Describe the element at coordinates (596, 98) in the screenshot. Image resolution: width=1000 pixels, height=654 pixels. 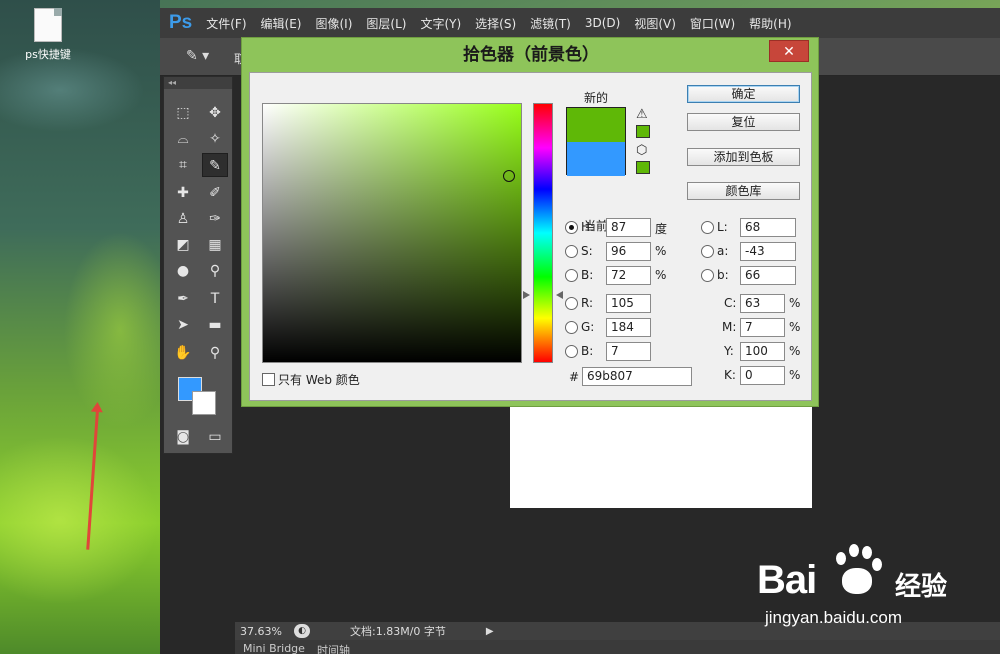
I see `new-color-label: 新的` at that location.